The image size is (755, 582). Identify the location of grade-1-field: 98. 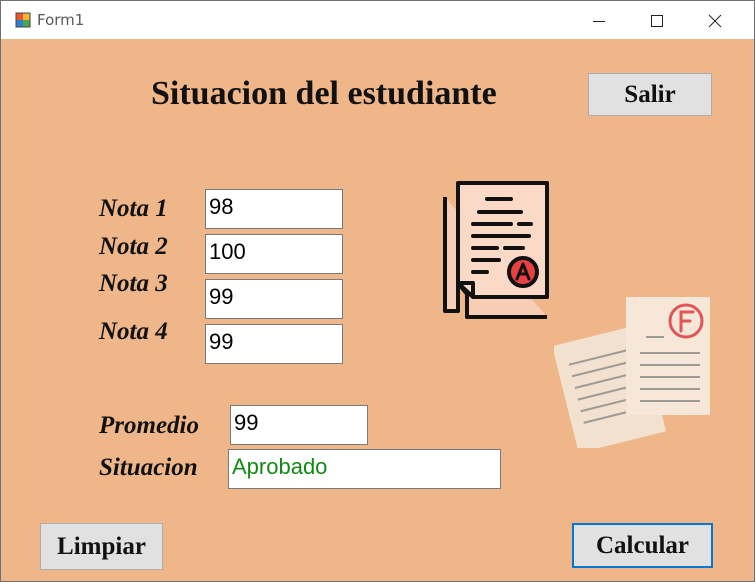
(274, 209).